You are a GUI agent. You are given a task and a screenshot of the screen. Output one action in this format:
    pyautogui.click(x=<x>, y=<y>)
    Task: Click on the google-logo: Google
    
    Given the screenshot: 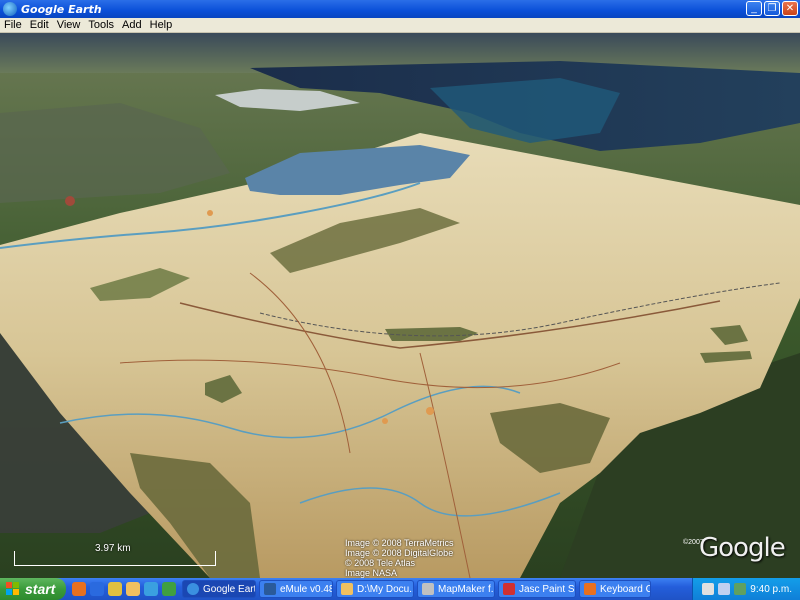 What is the action you would take?
    pyautogui.click(x=742, y=548)
    